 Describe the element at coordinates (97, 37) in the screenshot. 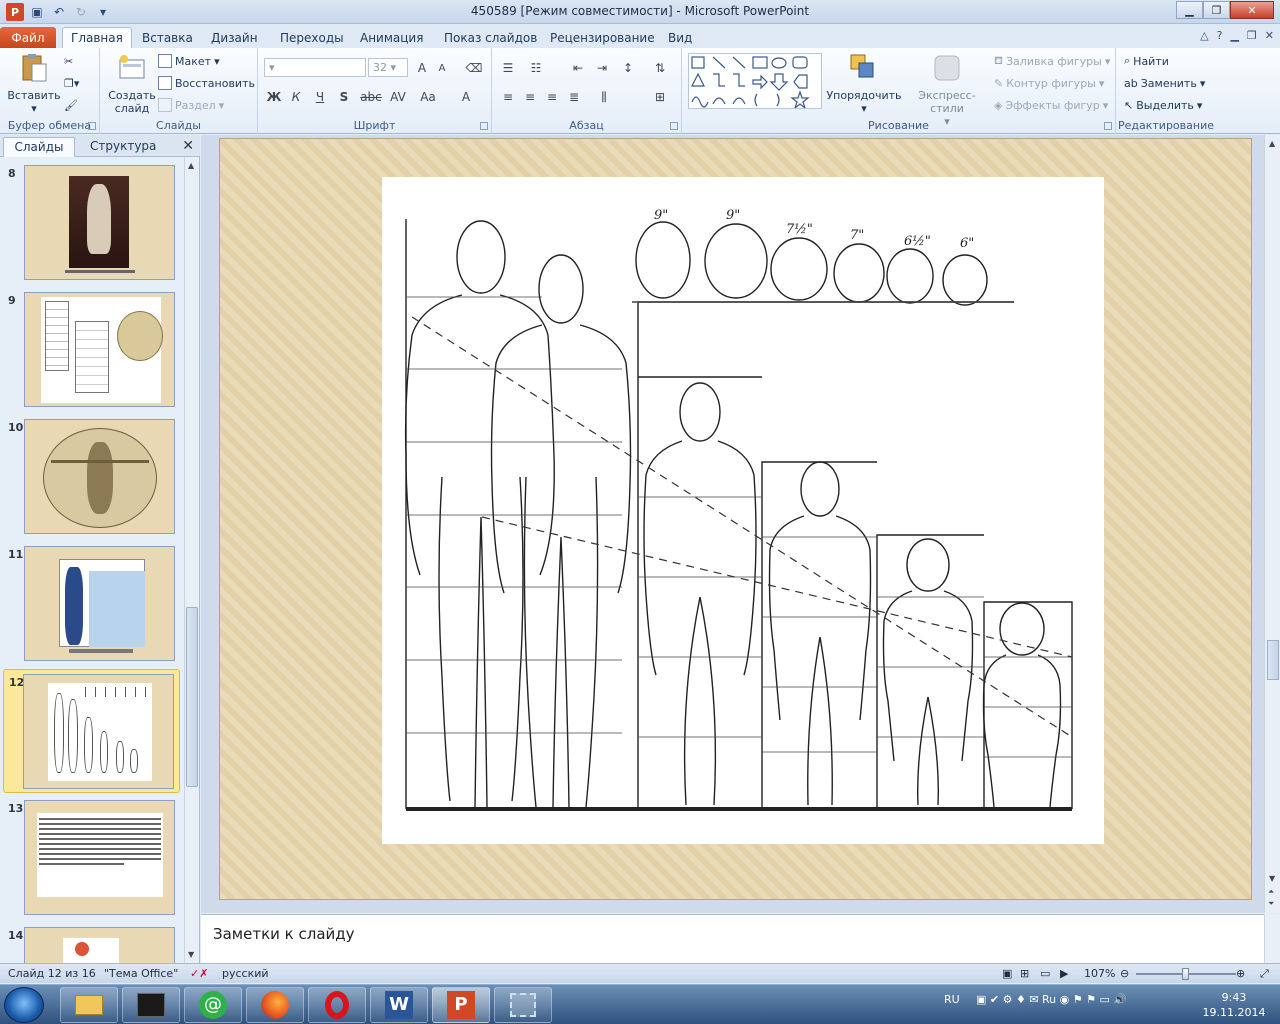

I see `tab-home: Главная` at that location.